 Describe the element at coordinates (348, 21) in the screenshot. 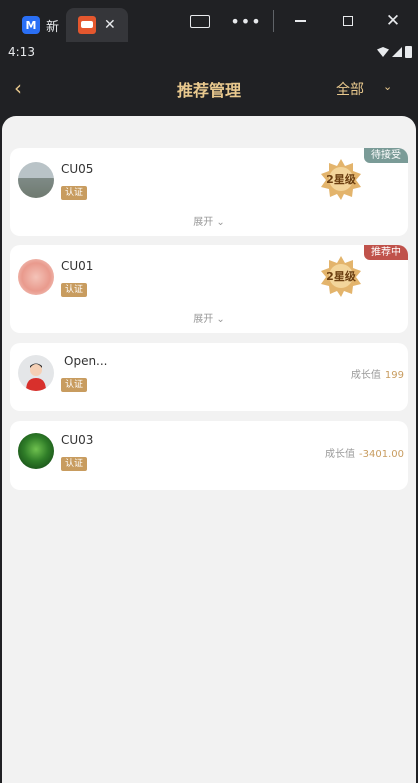

I see `maximize-button` at that location.